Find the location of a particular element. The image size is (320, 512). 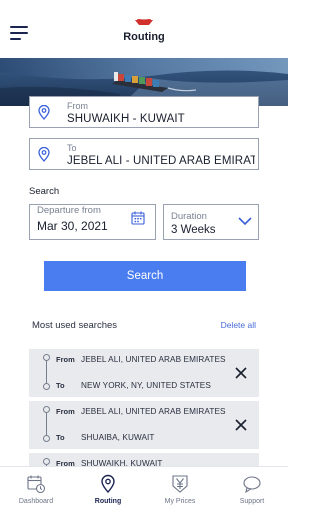

yen-tag-icon is located at coordinates (180, 484).